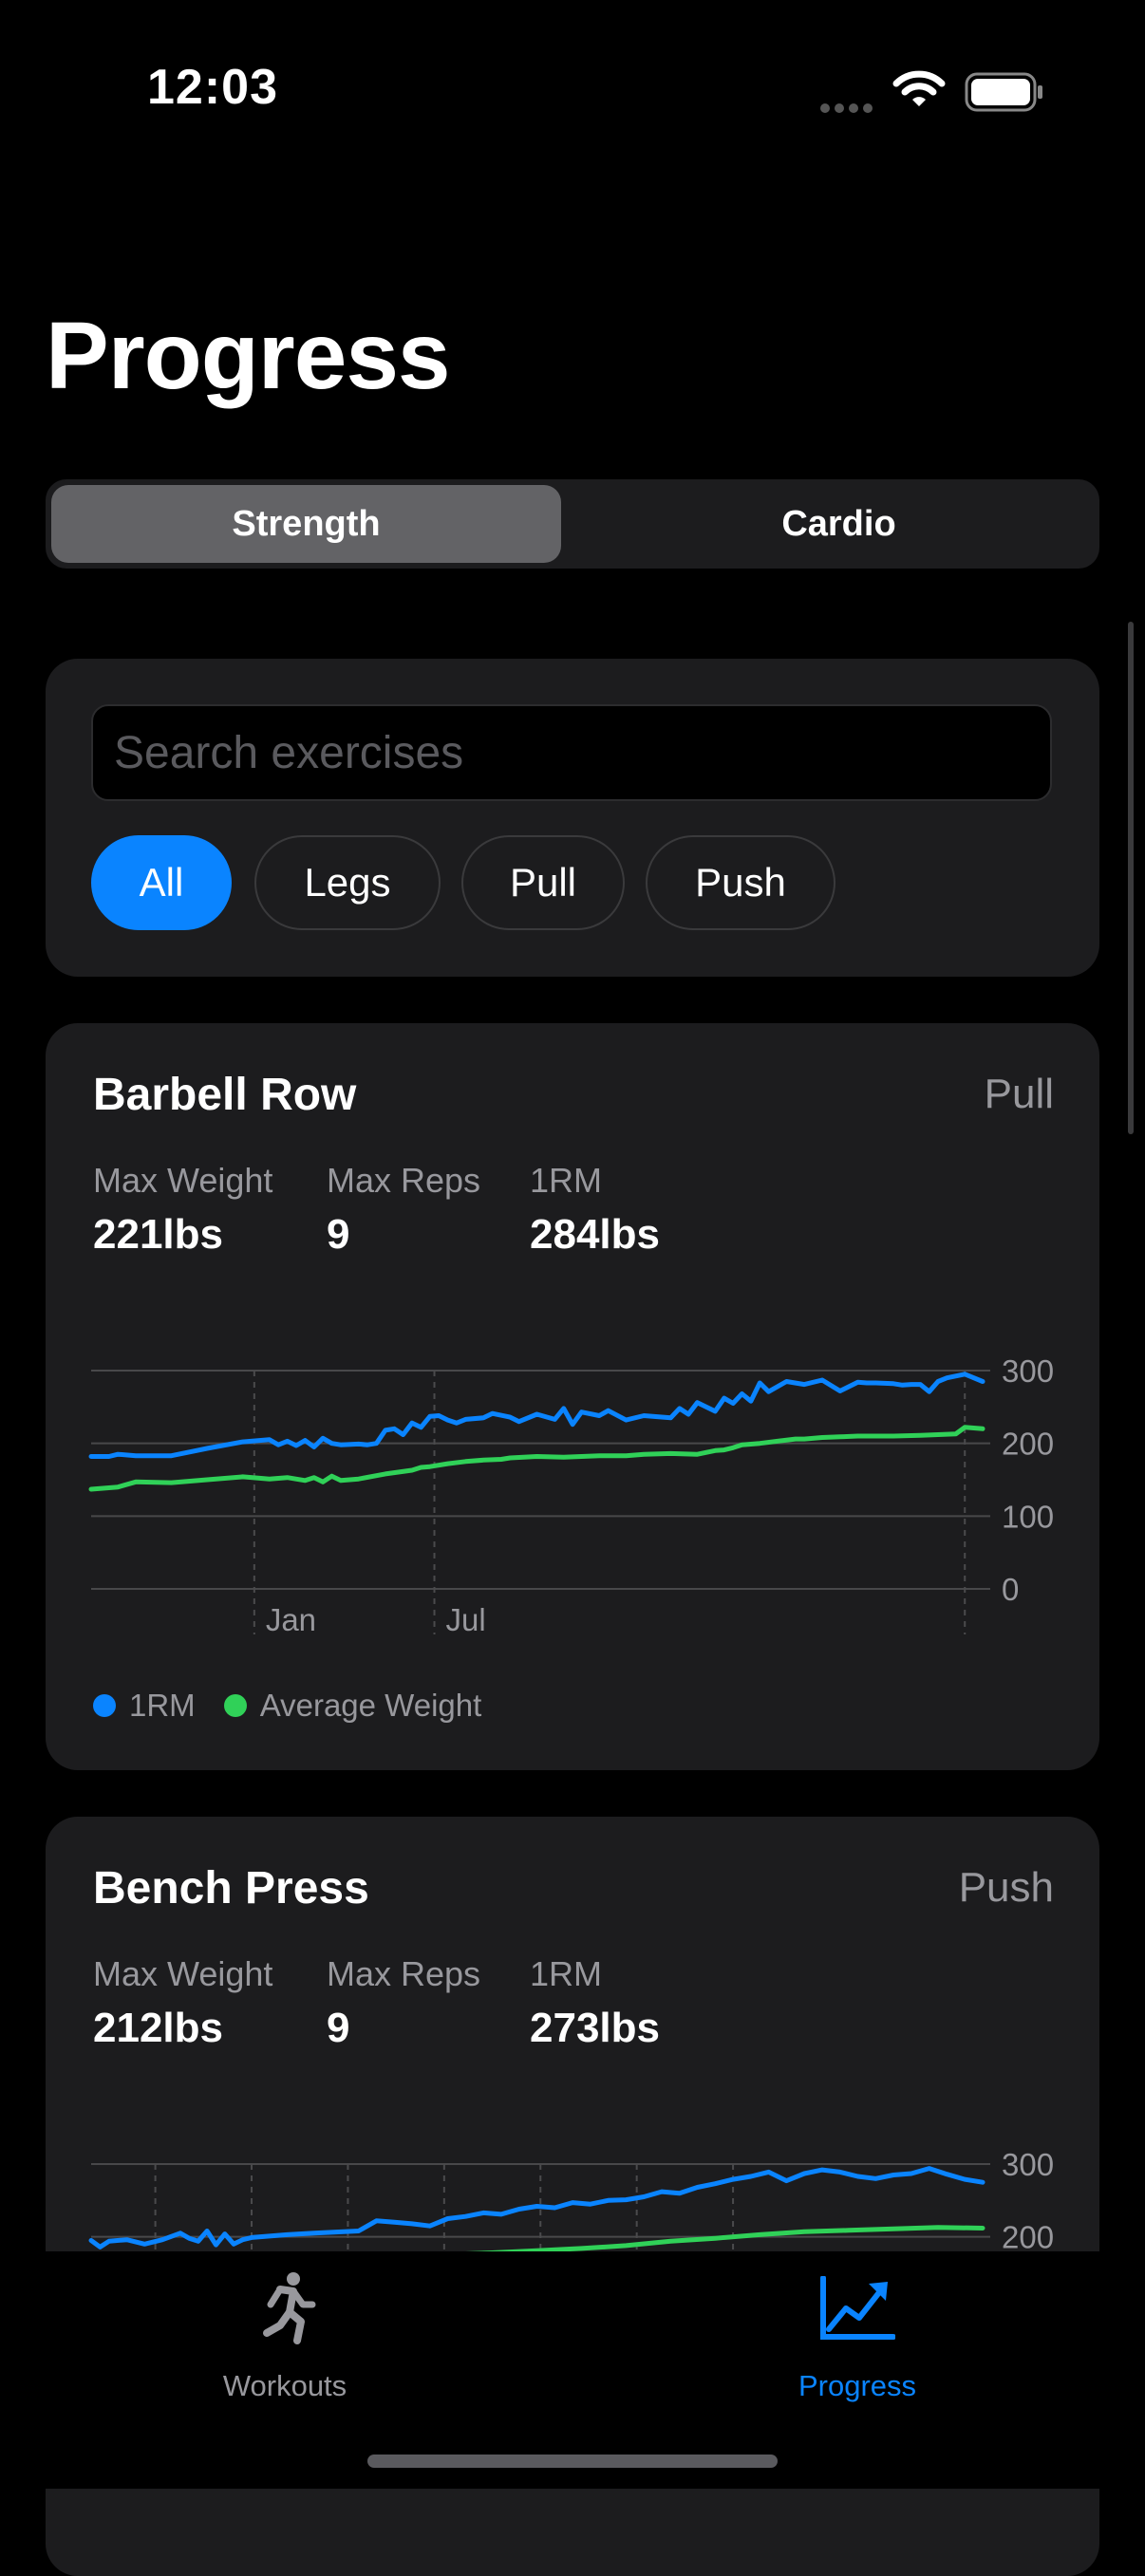 The image size is (1145, 2576). I want to click on segment-cardio: Cardio, so click(839, 524).